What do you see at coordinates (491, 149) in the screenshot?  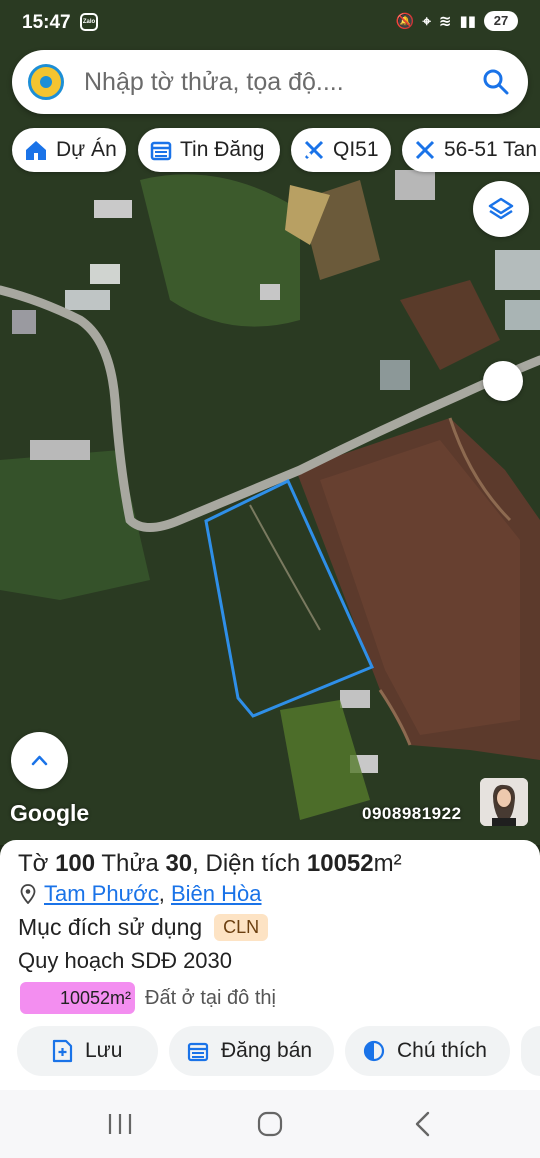 I see `chip-label: 56-51 Tan` at bounding box center [491, 149].